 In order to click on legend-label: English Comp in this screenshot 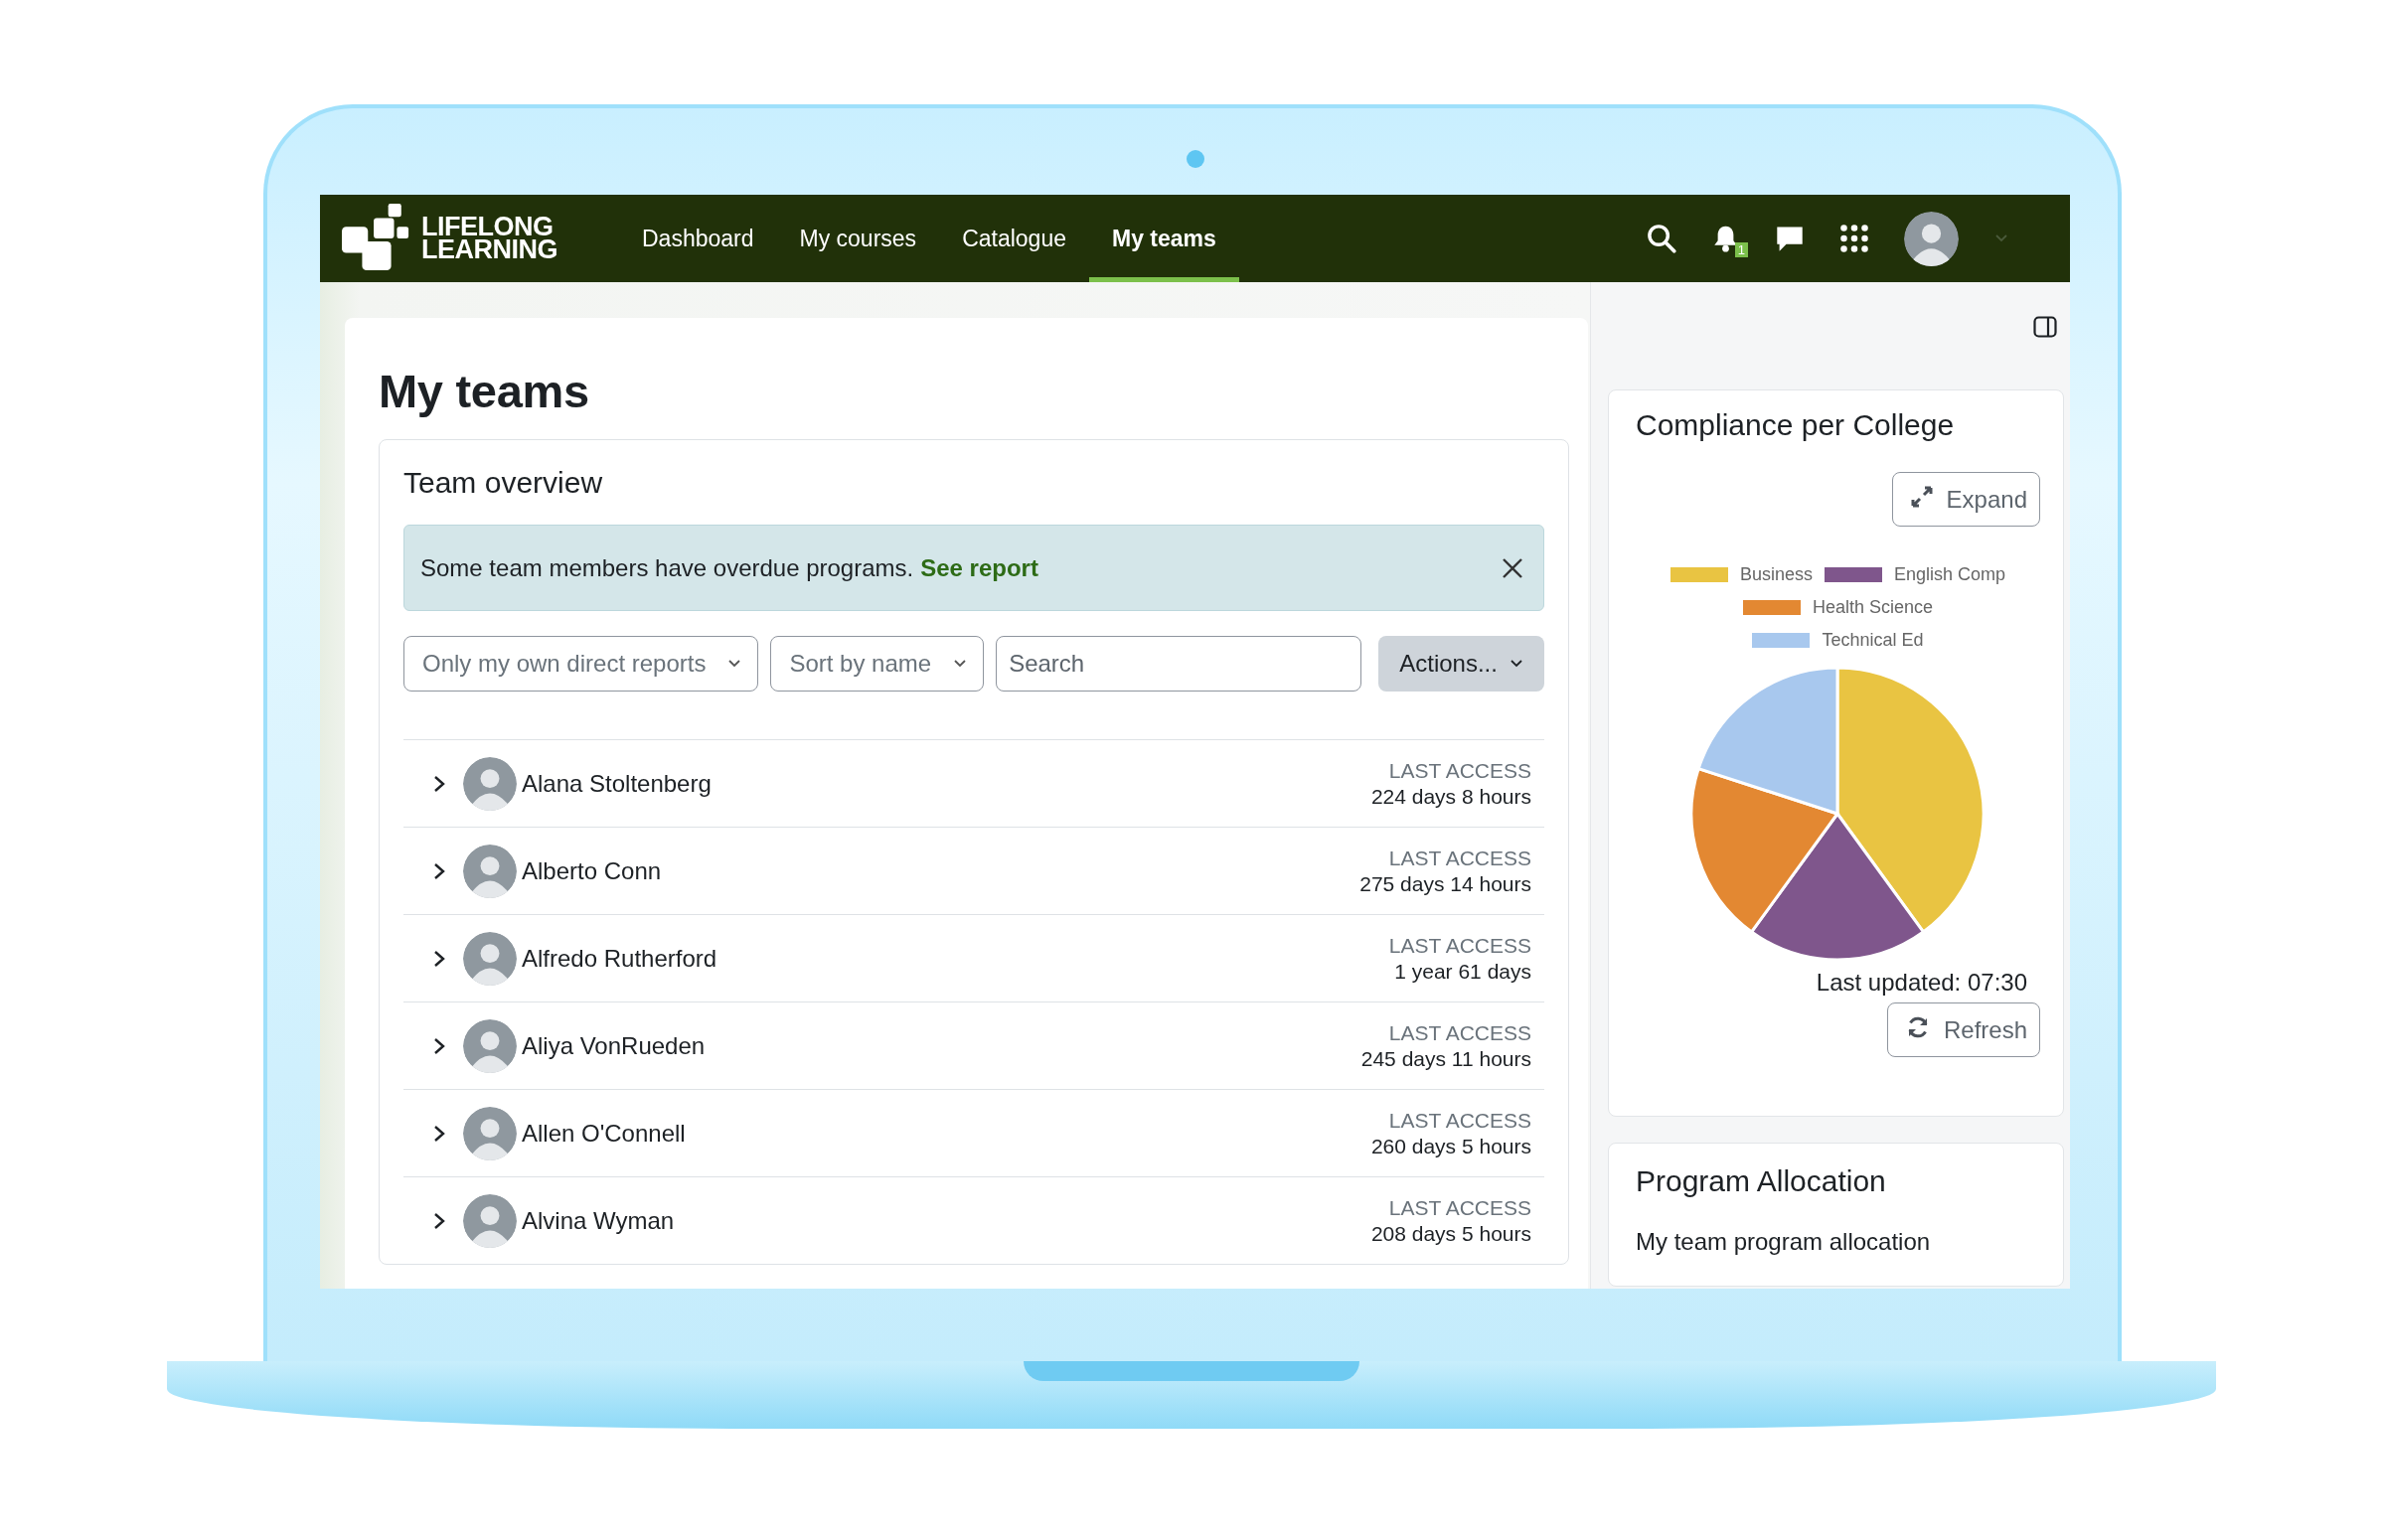, I will do `click(1950, 574)`.